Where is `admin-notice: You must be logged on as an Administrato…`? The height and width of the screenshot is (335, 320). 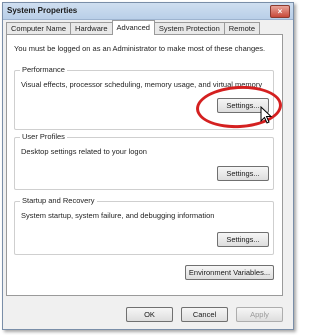
admin-notice: You must be logged on as an Administrato… is located at coordinates (140, 48).